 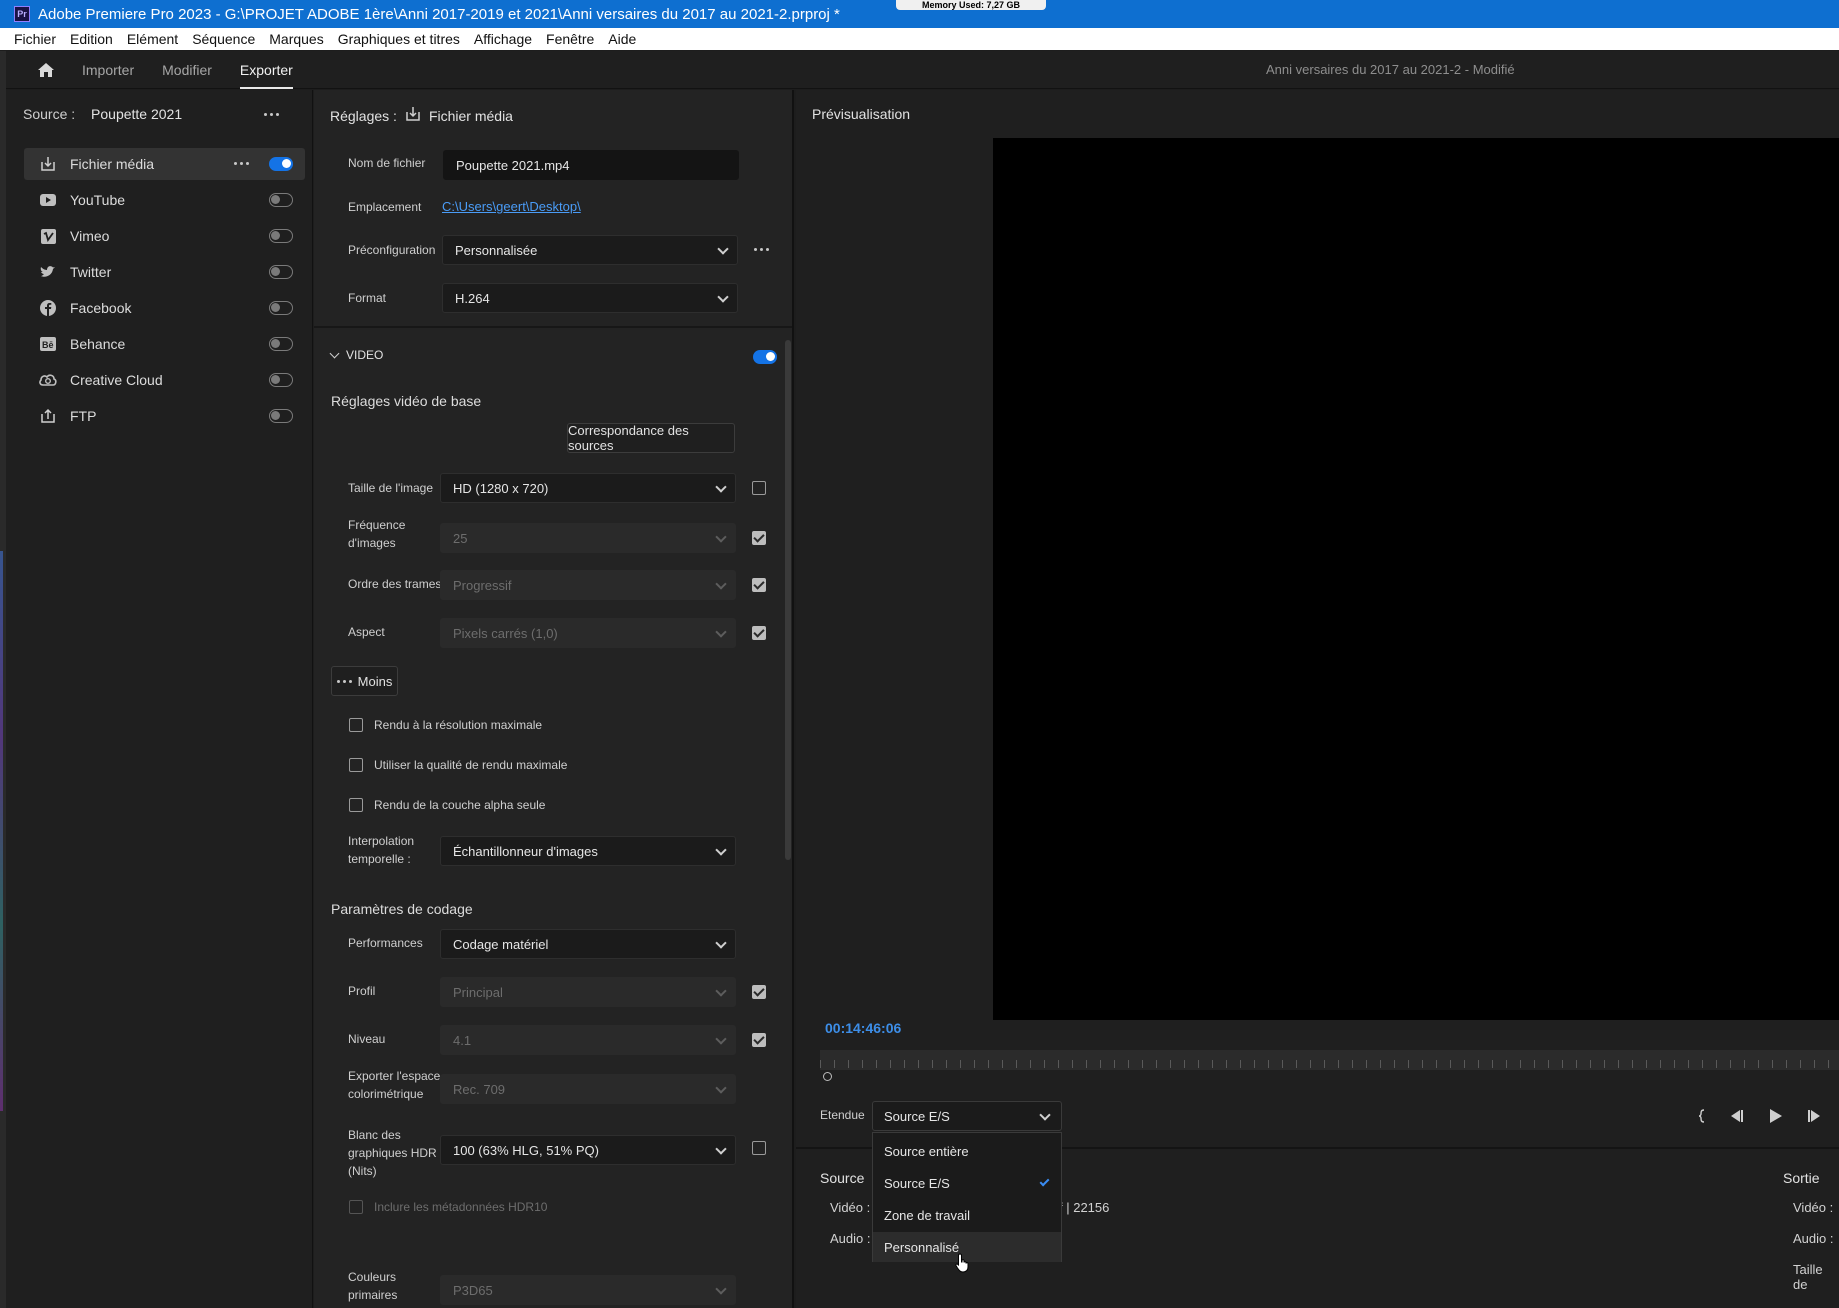 What do you see at coordinates (35, 39) in the screenshot?
I see `menu-fichier: Fichier` at bounding box center [35, 39].